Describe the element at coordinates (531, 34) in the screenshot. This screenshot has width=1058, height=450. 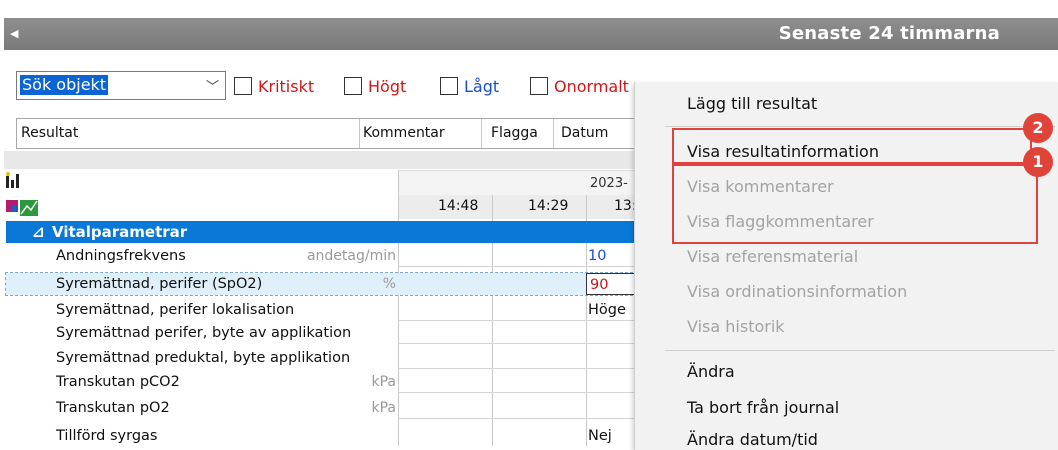
I see `section-header-bar: ◀ Senaste 24 timmarna` at that location.